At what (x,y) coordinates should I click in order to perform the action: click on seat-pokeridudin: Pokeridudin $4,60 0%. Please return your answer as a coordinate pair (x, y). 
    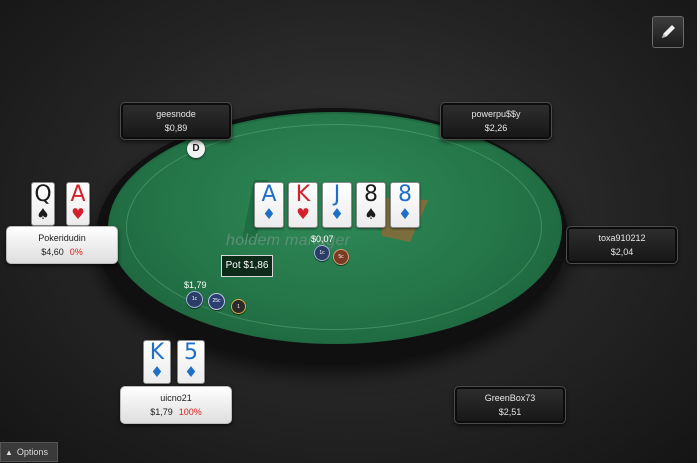
    Looking at the image, I should click on (62, 245).